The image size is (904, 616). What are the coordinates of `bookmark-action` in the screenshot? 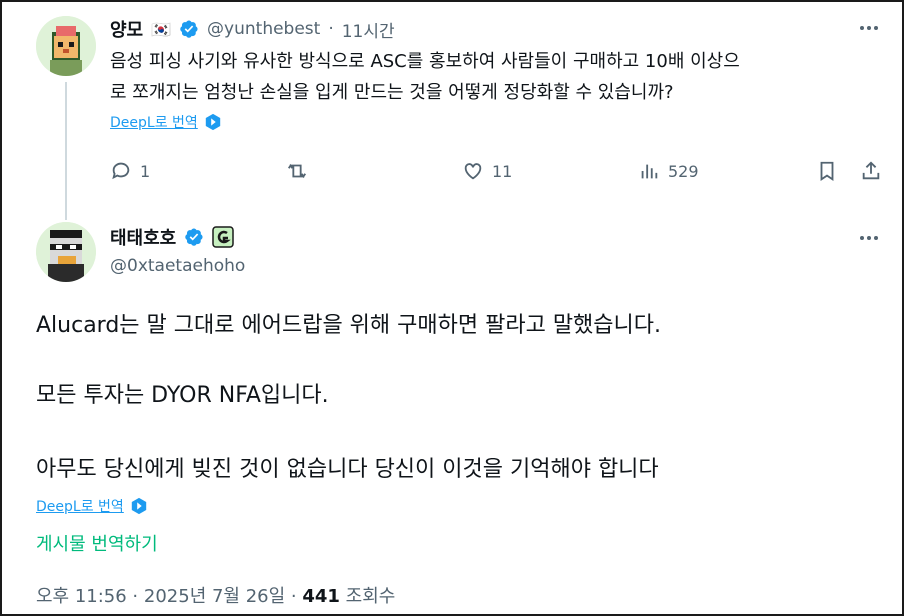 It's located at (827, 171).